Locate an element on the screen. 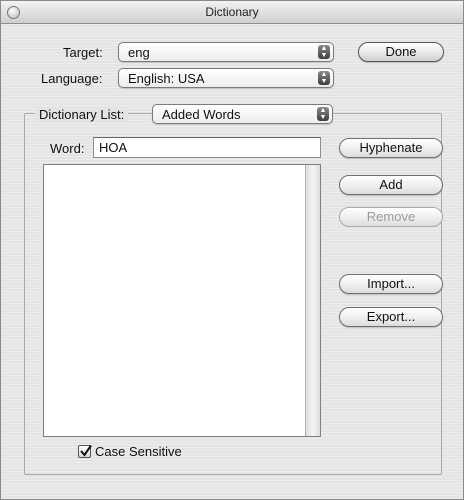 This screenshot has height=500, width=464. language-popup: English: USA ▲ ▼ is located at coordinates (226, 78).